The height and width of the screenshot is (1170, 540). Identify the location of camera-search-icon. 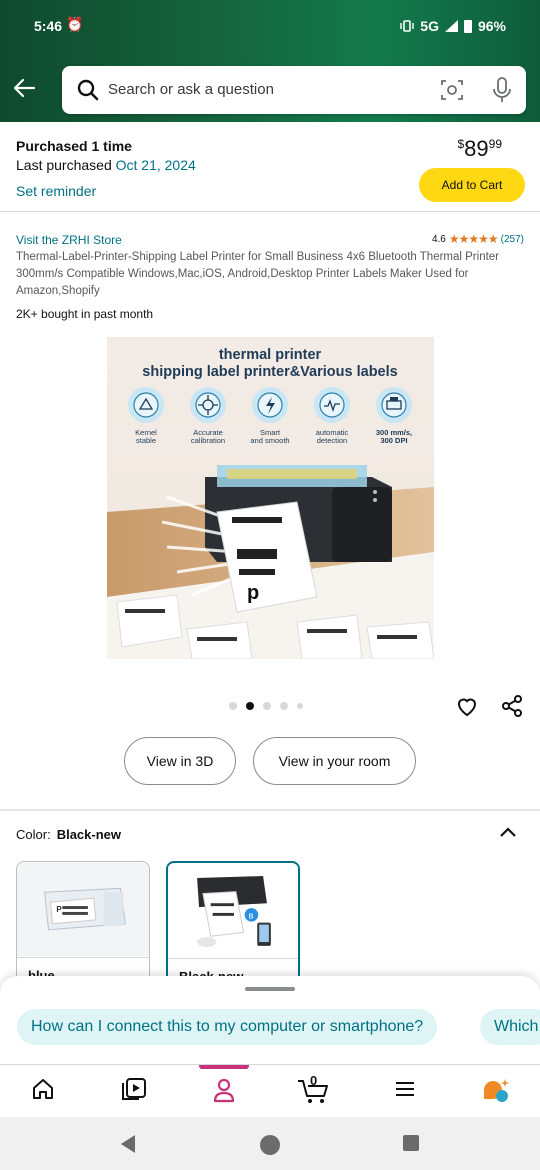
(452, 90).